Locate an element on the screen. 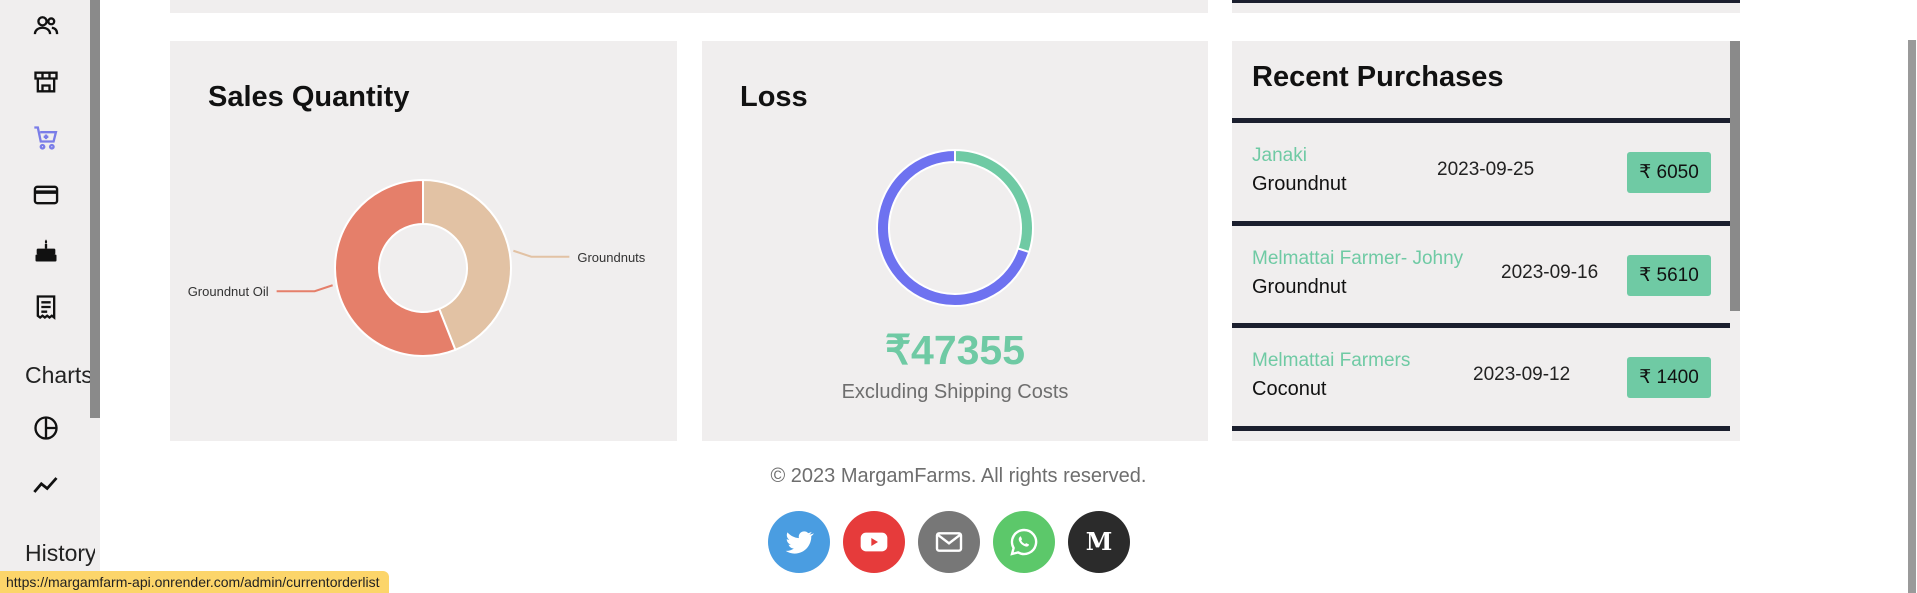 Image resolution: width=1917 pixels, height=593 pixels. sidebar: Charts History is located at coordinates (50, 296).